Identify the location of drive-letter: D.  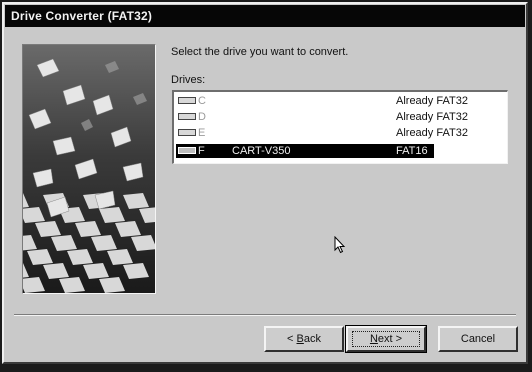
(202, 117).